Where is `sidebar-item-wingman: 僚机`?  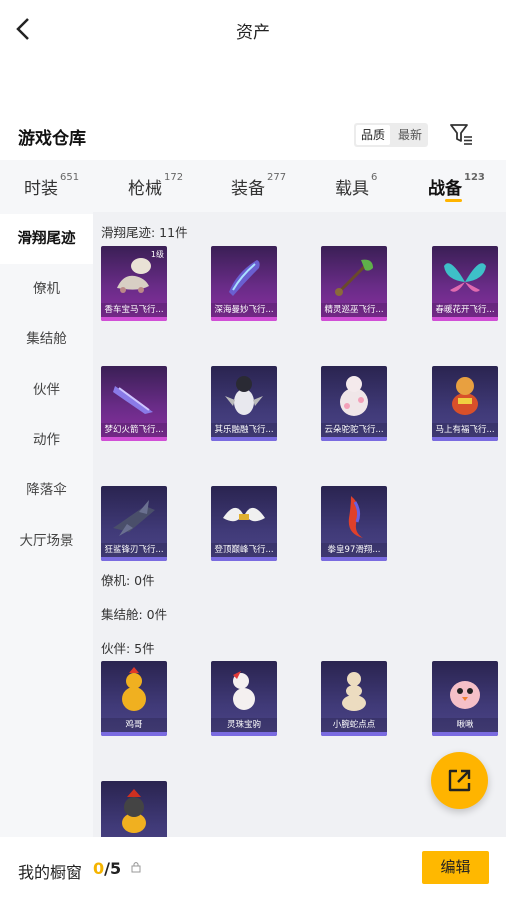 sidebar-item-wingman: 僚机 is located at coordinates (46, 289).